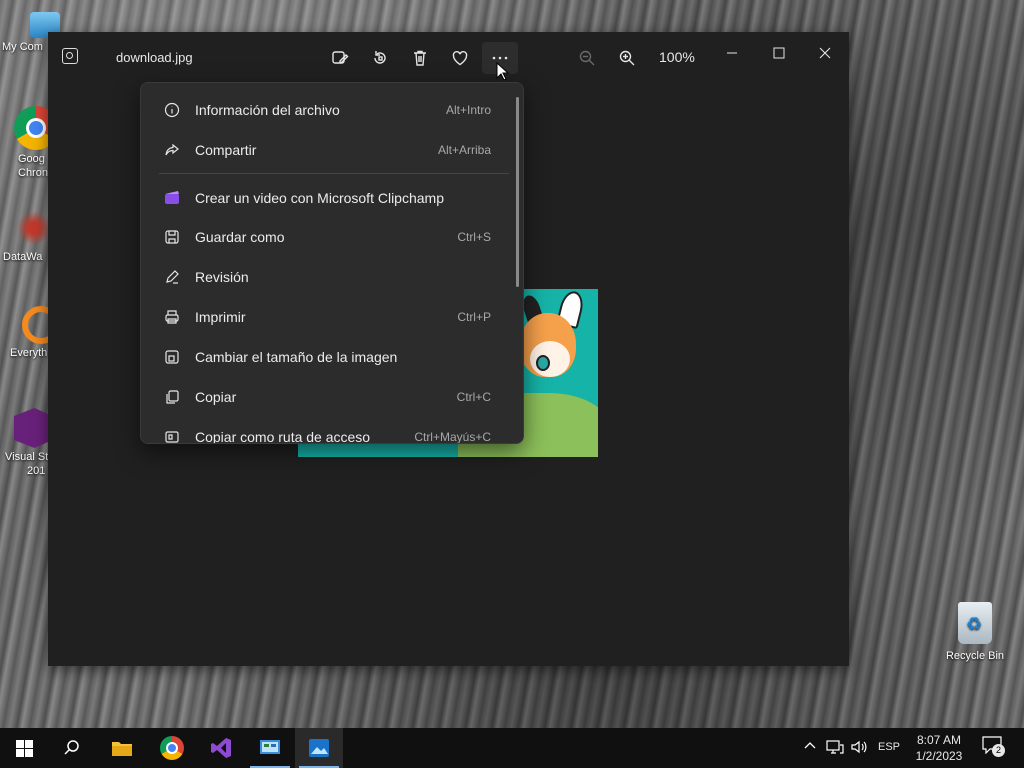 The image size is (1024, 768). I want to click on markup-icon, so click(172, 277).